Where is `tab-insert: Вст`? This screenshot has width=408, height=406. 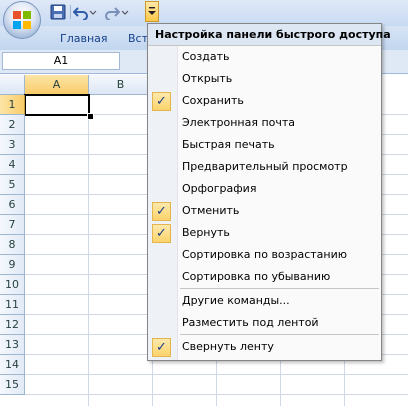 tab-insert: Вст is located at coordinates (138, 38).